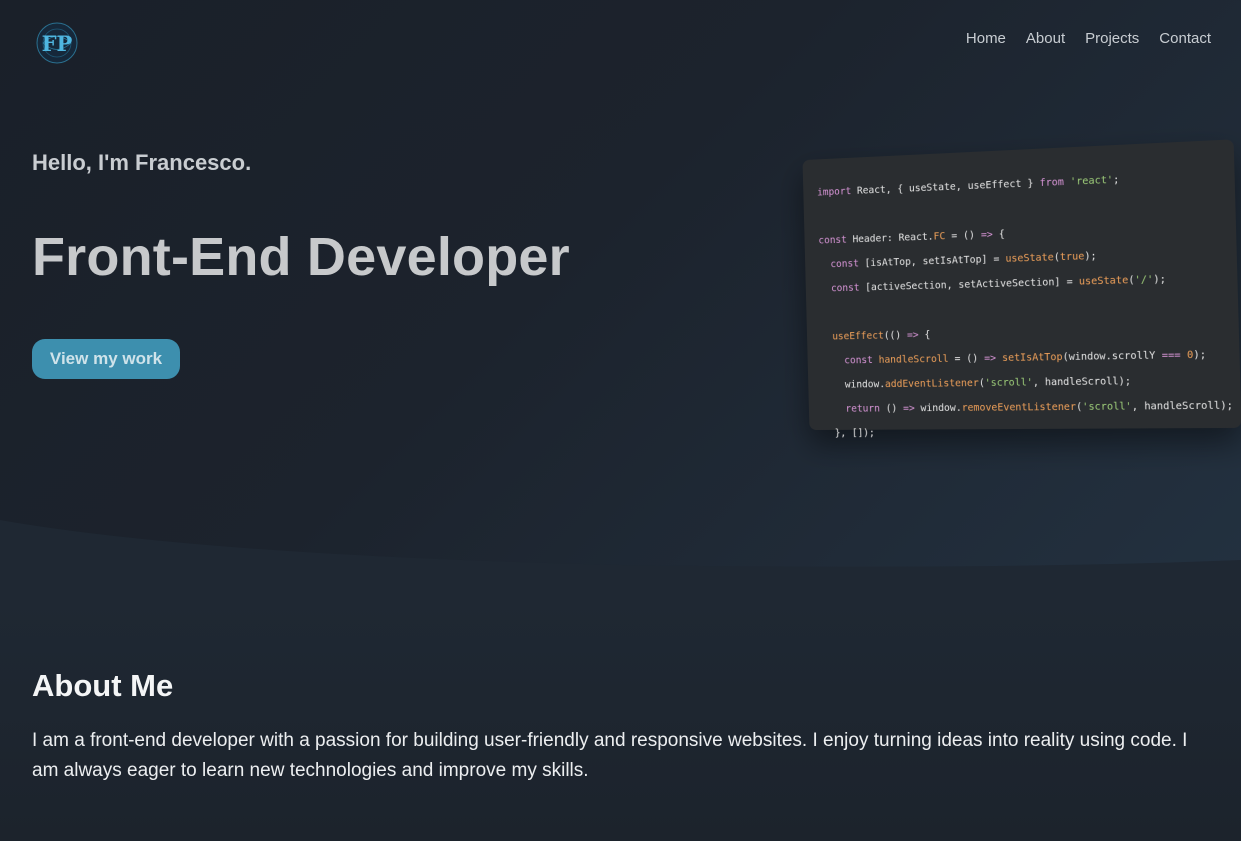 The image size is (1241, 841). I want to click on logo-icon: FP, so click(57, 43).